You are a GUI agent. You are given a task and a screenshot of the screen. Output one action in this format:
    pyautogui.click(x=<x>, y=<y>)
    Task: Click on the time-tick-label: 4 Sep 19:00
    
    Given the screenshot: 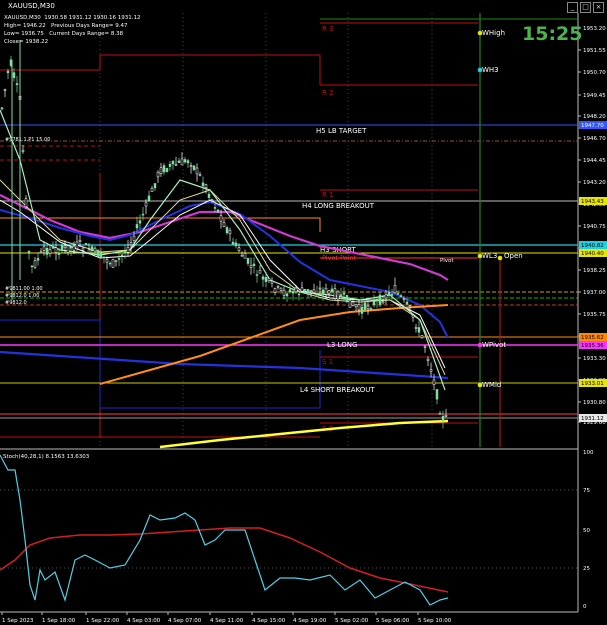 What is the action you would take?
    pyautogui.click(x=310, y=621)
    